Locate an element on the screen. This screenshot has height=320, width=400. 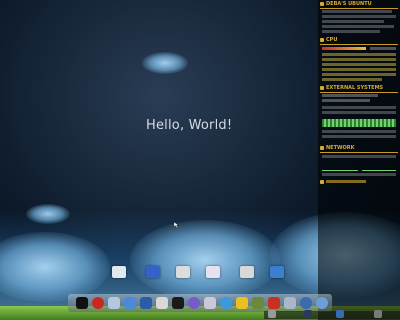
ubuntu-icon is located at coordinates (322, 4).